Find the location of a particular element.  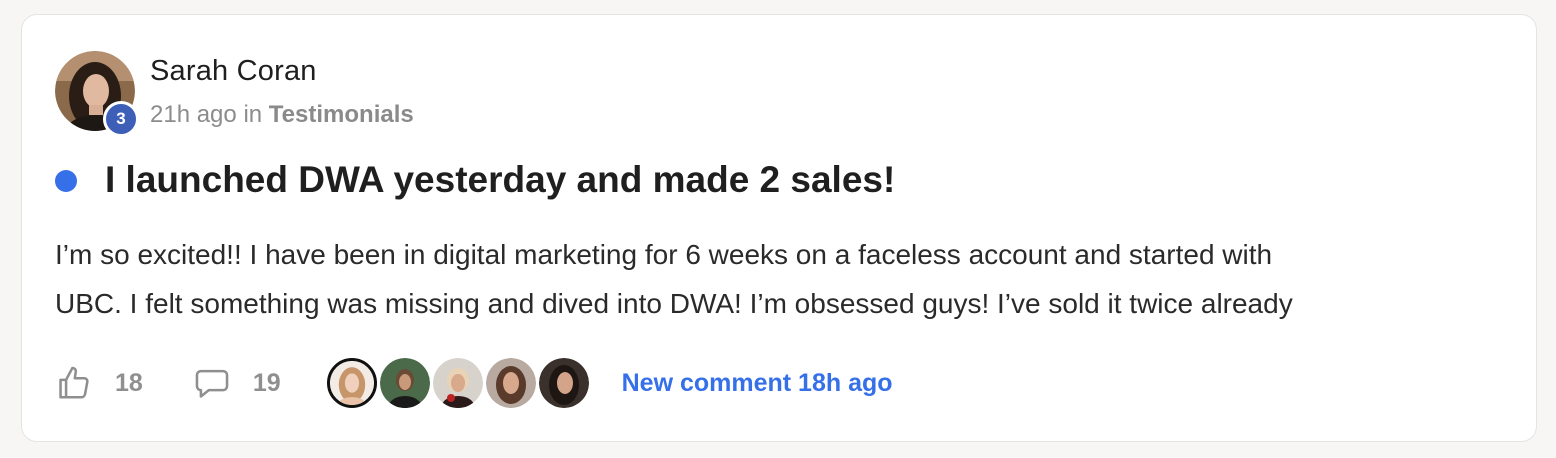

like-button: 18 is located at coordinates (99, 383).